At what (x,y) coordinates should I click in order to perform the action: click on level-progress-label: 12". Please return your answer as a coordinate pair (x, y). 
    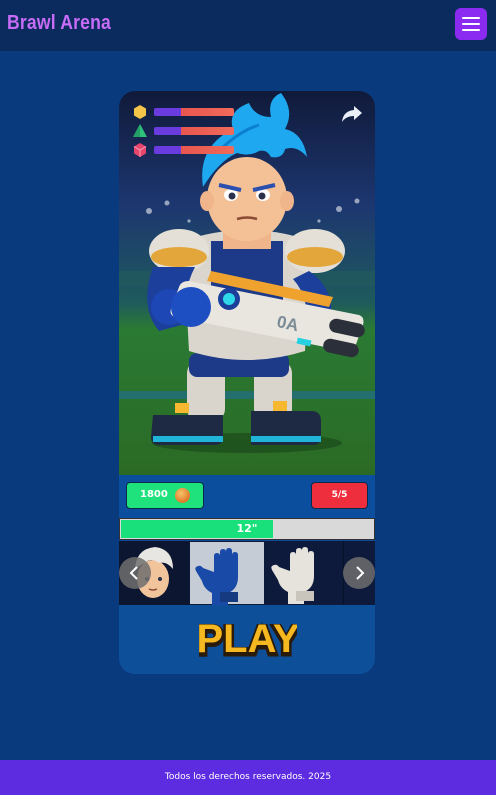
    Looking at the image, I should click on (247, 528).